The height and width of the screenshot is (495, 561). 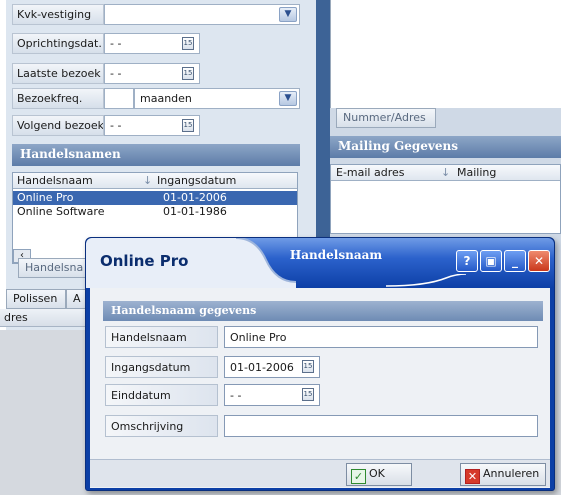 What do you see at coordinates (491, 261) in the screenshot?
I see `options-icon: ▣` at bounding box center [491, 261].